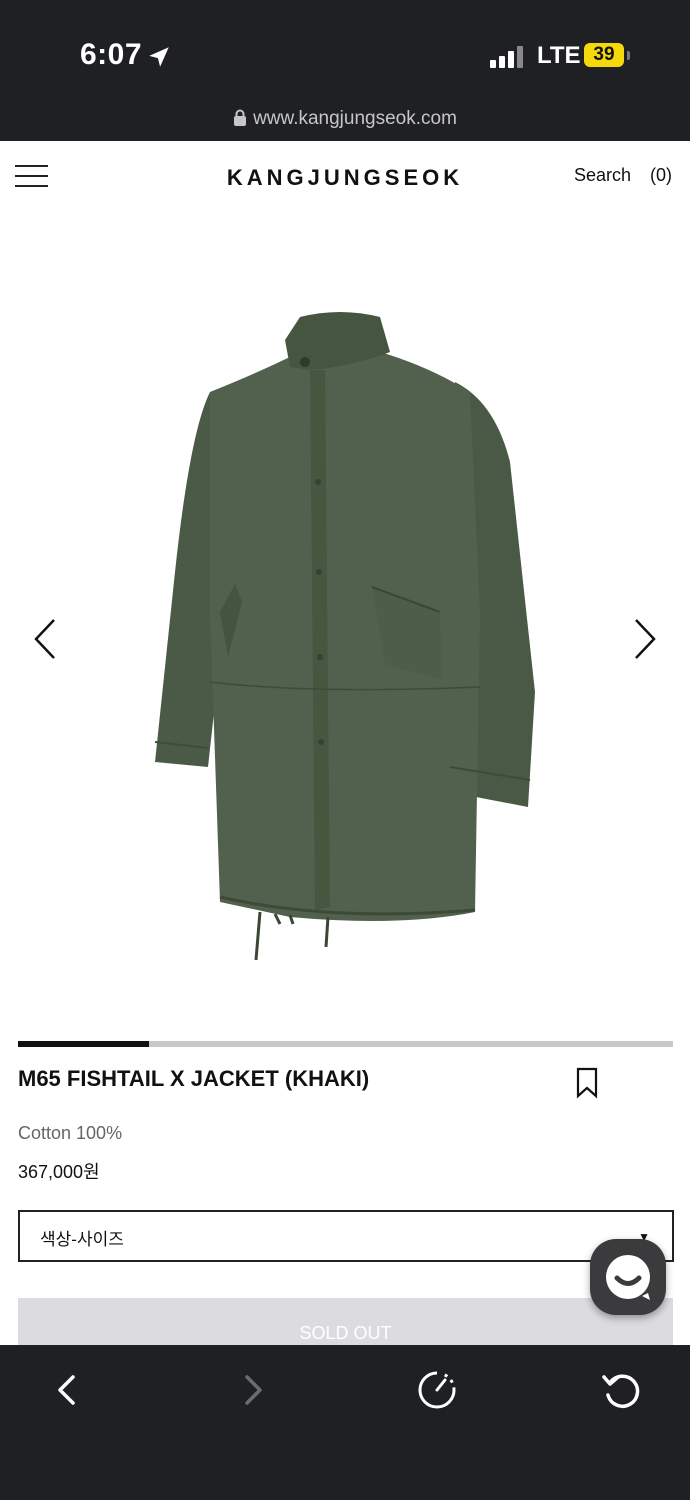 Image resolution: width=690 pixels, height=1500 pixels. I want to click on site-header: KANGJUNGSEOK Search (0), so click(345, 178).